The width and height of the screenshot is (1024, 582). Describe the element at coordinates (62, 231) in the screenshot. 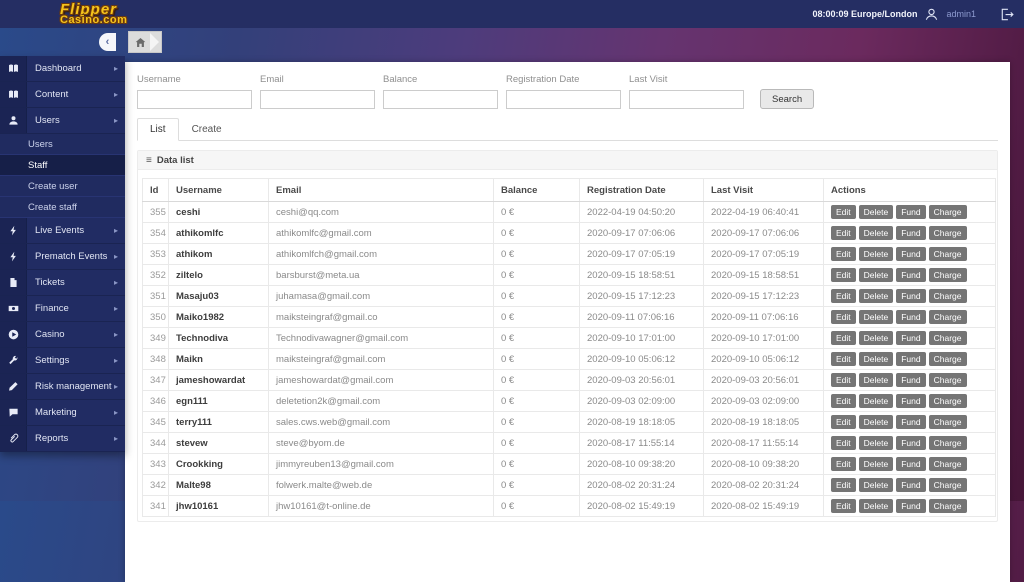

I see `sidebar-item-live-events: Live Events ▸` at that location.